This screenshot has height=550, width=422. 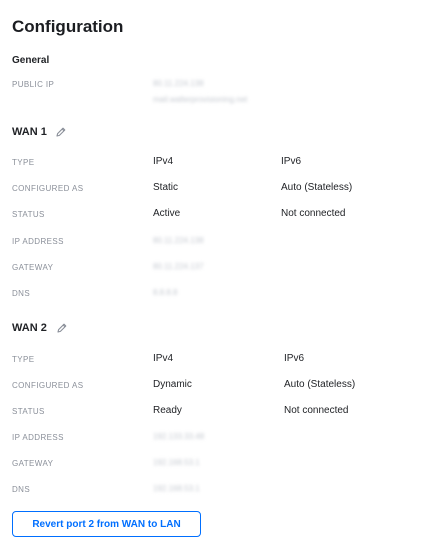 I want to click on wan2-dns-label: DNS, so click(x=21, y=489).